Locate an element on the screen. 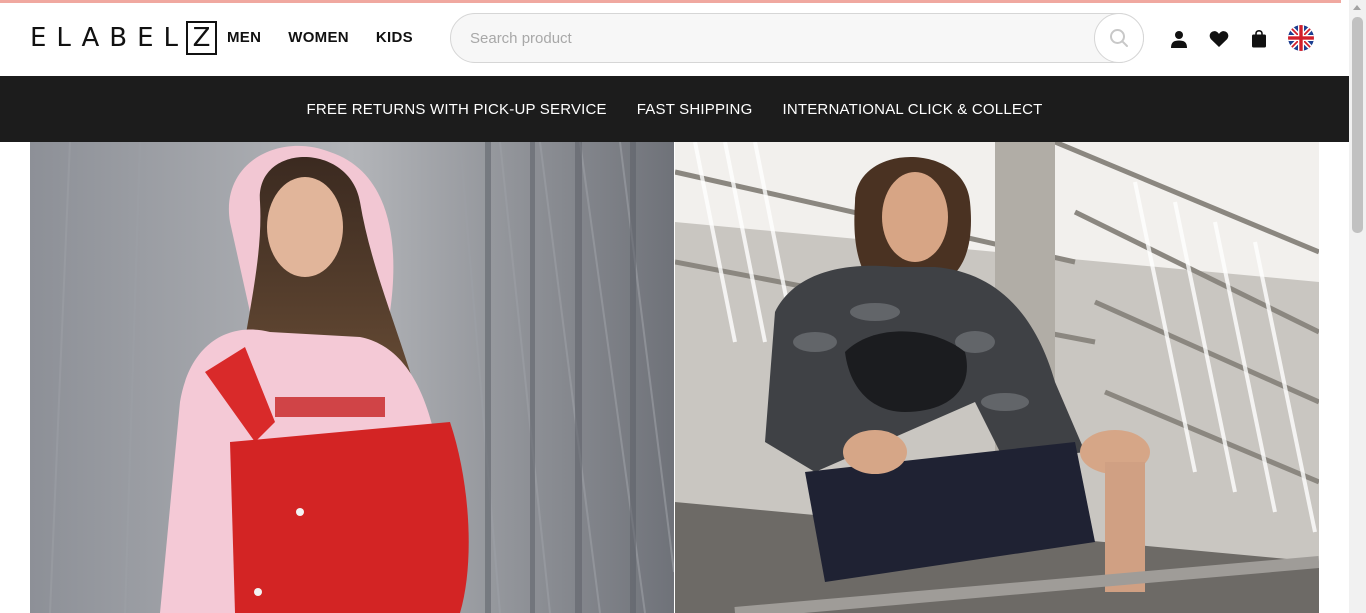 The width and height of the screenshot is (1366, 613). search-button is located at coordinates (1119, 38).